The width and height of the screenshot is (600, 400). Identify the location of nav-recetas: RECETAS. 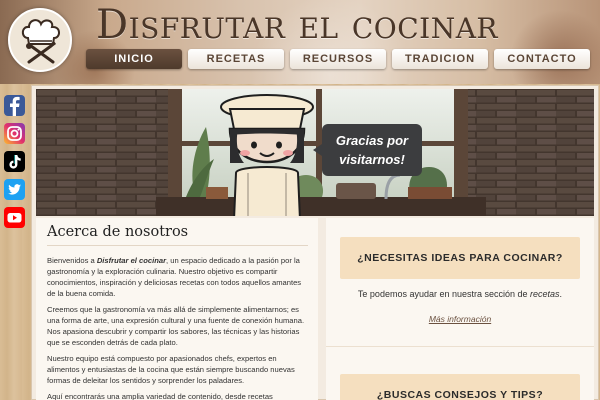
(236, 59).